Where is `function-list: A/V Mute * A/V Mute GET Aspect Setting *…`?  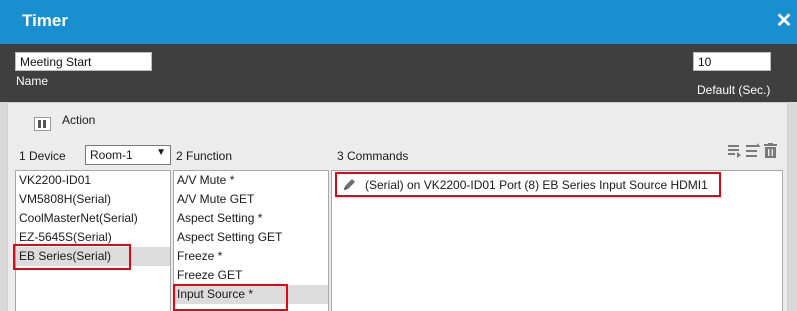
function-list: A/V Mute * A/V Mute GET Aspect Setting *… is located at coordinates (251, 240).